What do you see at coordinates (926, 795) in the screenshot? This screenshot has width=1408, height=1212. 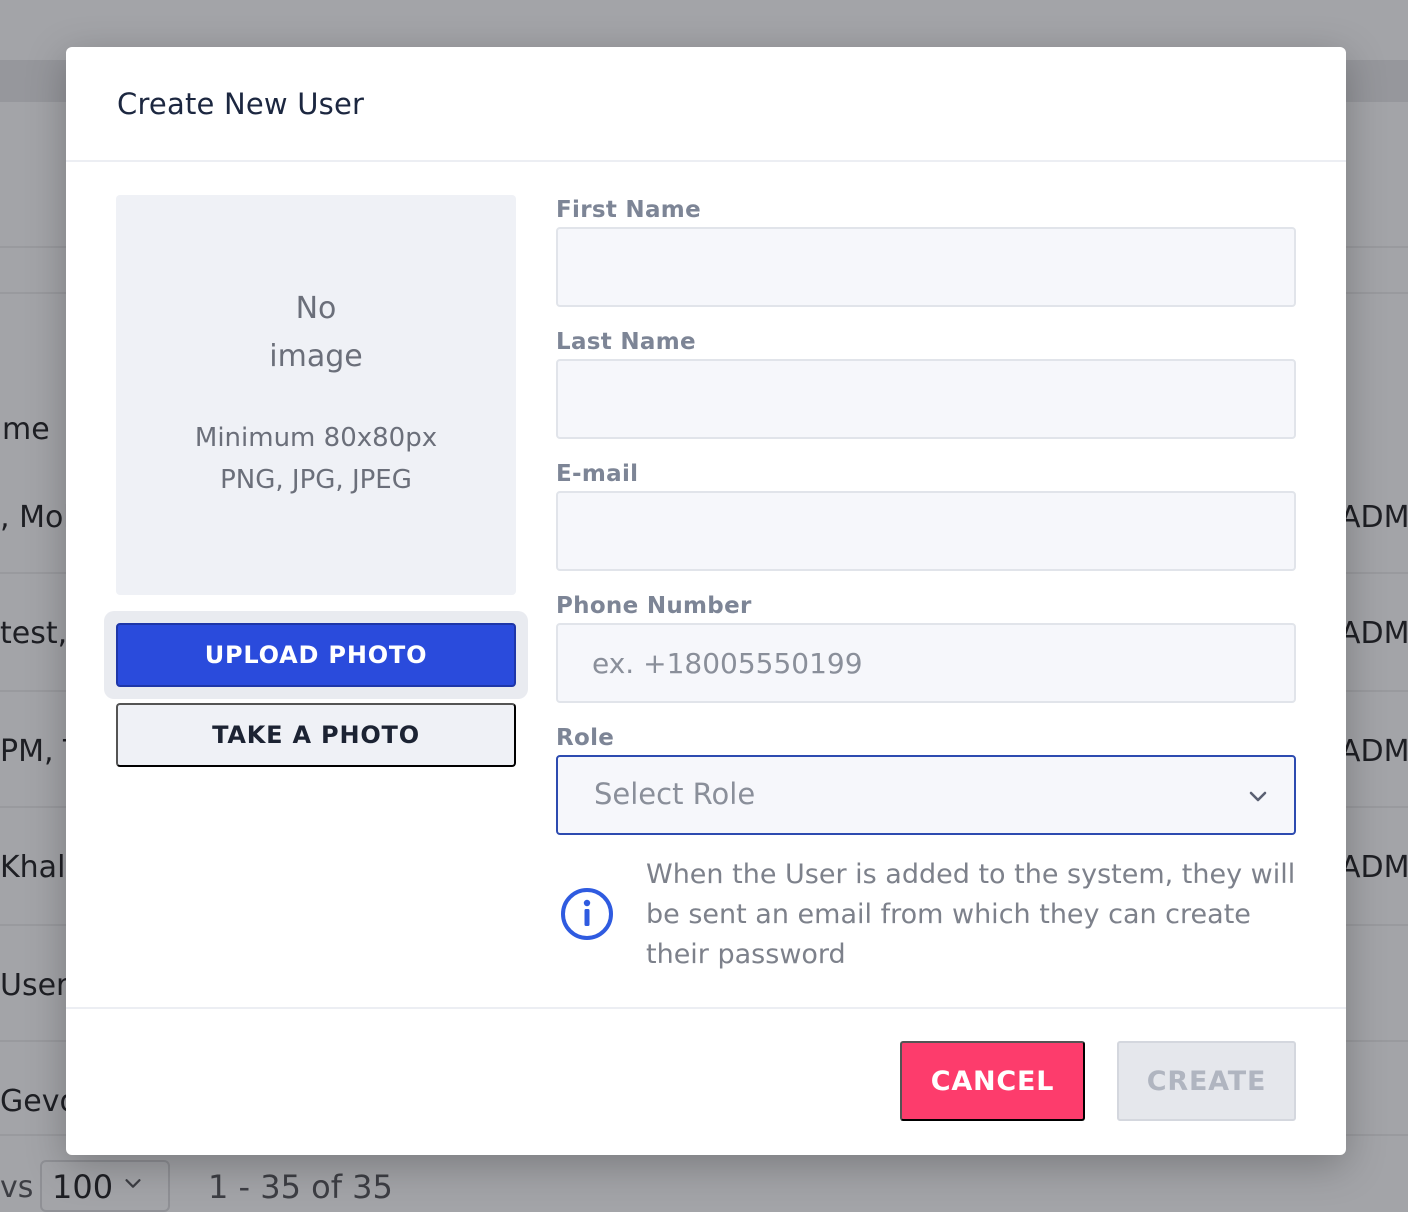 I see `role-select: Select Role` at bounding box center [926, 795].